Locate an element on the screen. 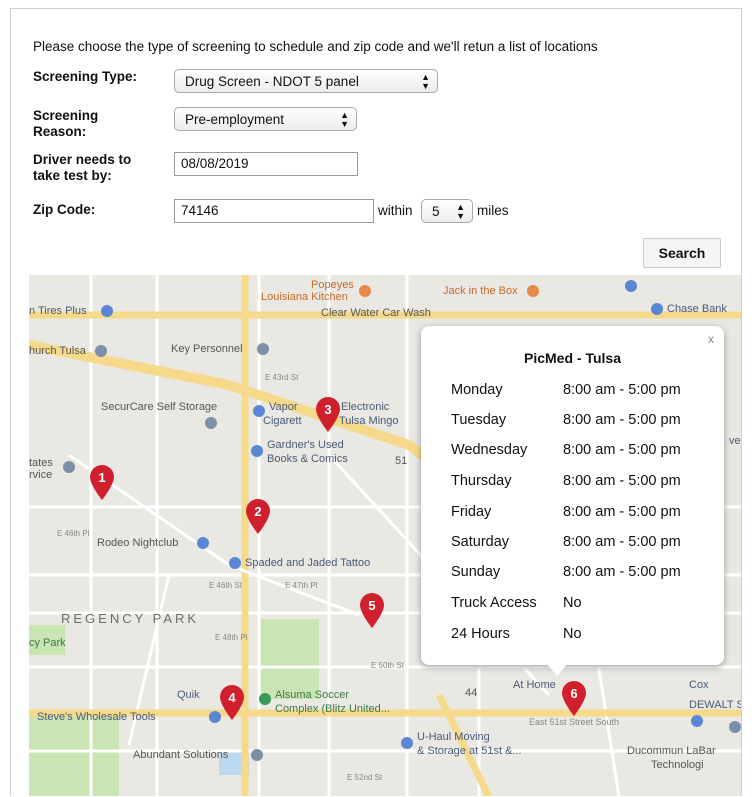 This screenshot has width=752, height=797. hours-day: Monday is located at coordinates (477, 390).